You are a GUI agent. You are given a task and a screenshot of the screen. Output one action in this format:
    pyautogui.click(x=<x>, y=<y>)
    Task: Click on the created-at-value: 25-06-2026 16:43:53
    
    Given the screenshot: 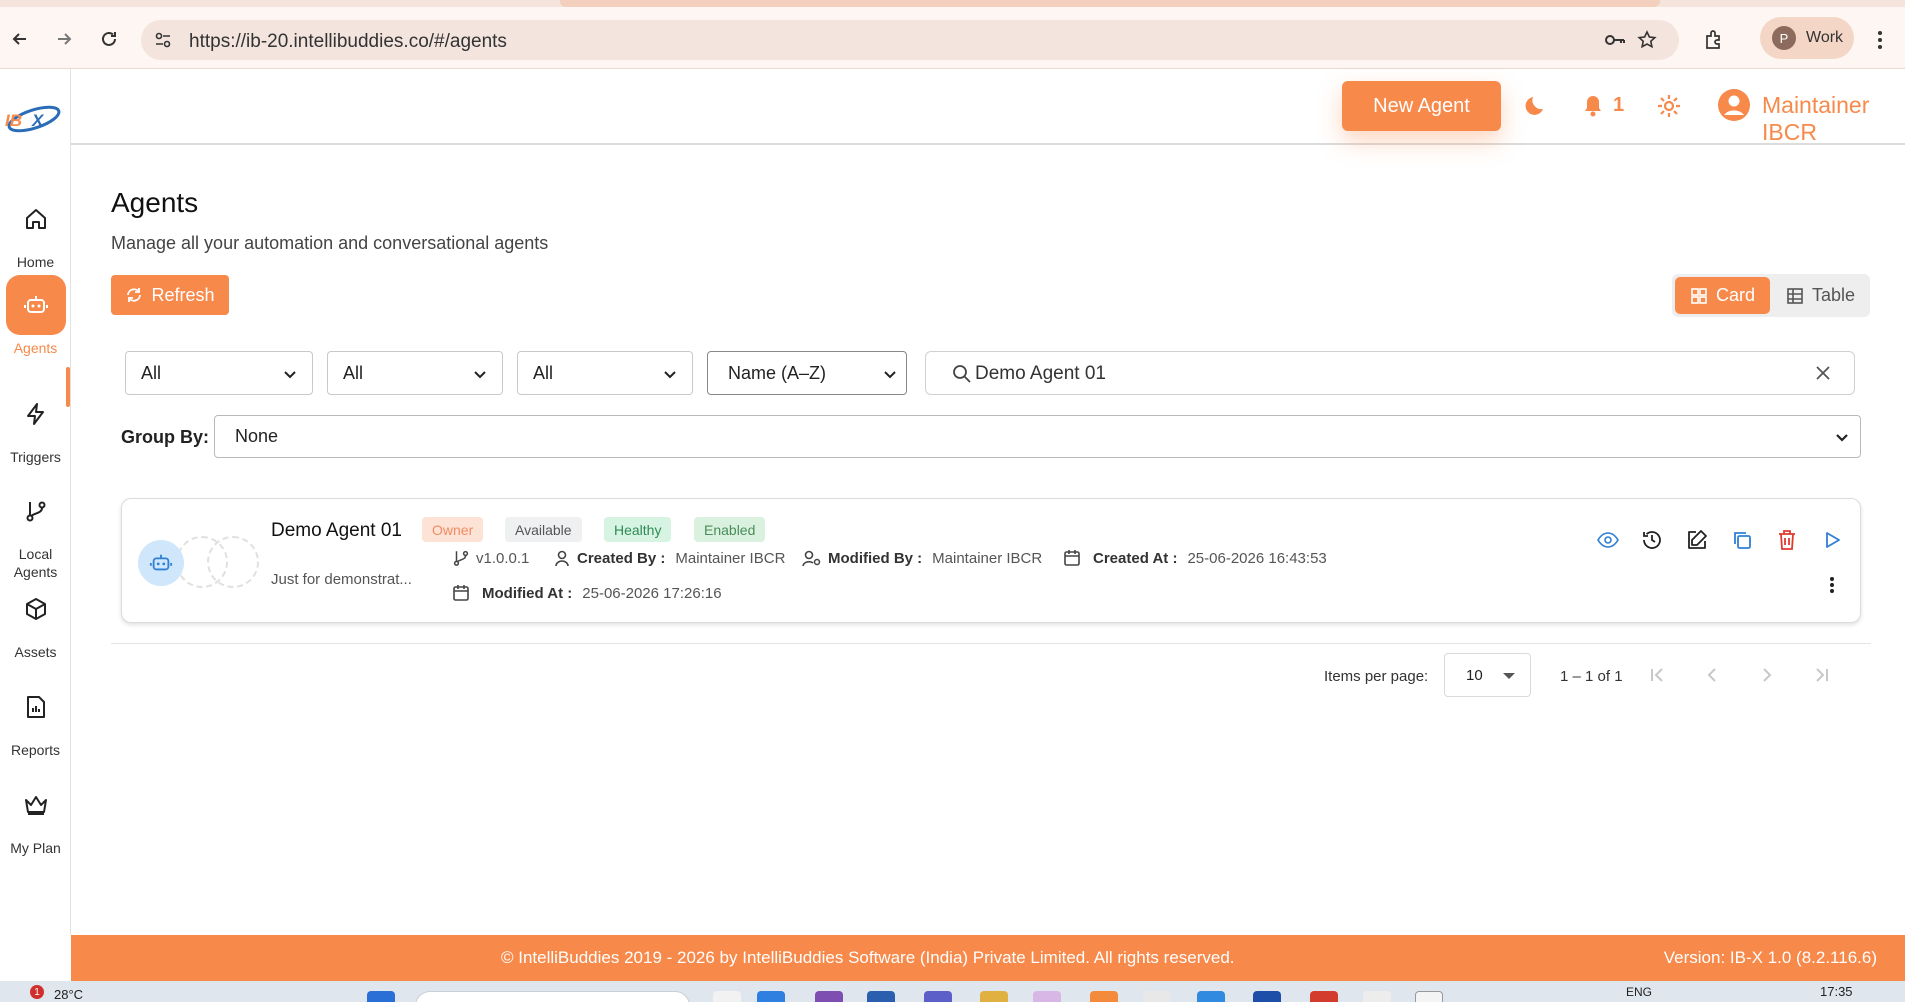 What is the action you would take?
    pyautogui.click(x=1257, y=558)
    